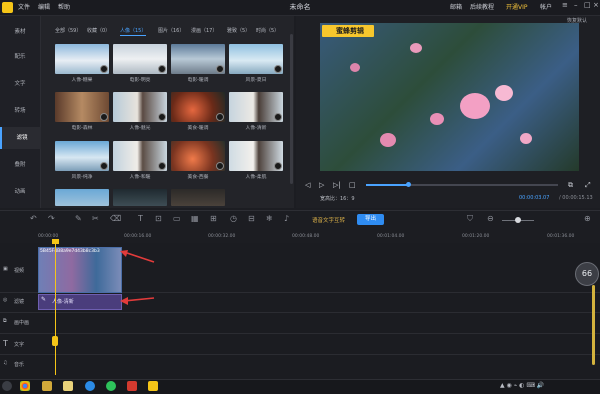 This screenshot has width=600, height=394. What do you see at coordinates (286, 218) in the screenshot?
I see `mic-icon: ♪` at bounding box center [286, 218].